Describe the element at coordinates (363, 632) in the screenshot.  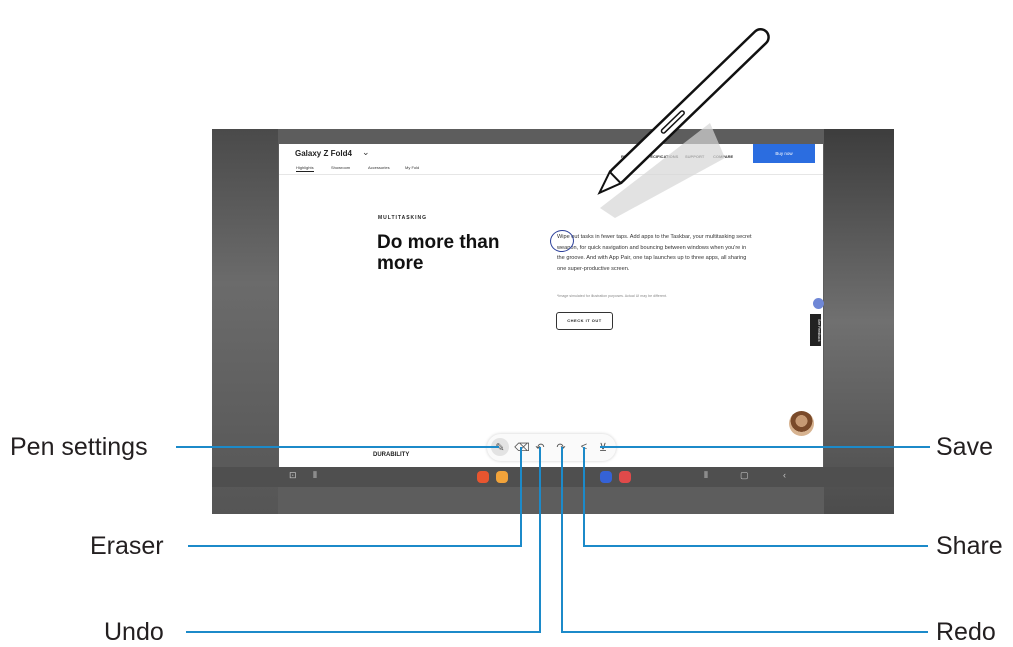
I see `callout-line-undo-h` at that location.